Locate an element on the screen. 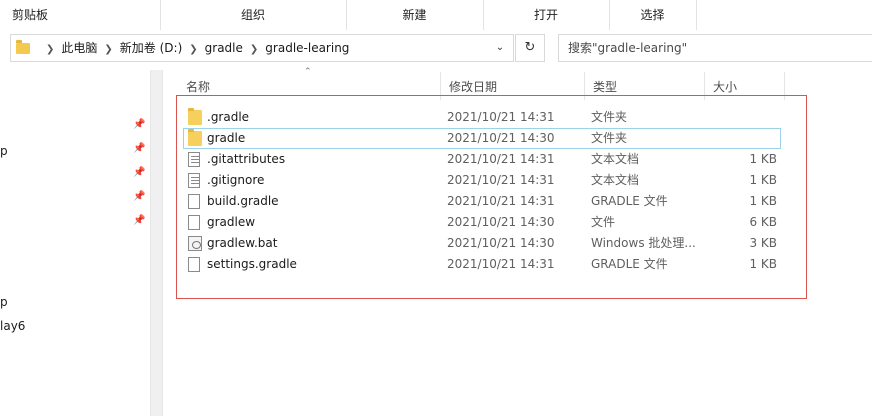  ribbon-group-label: 组织 is located at coordinates (252, 15).